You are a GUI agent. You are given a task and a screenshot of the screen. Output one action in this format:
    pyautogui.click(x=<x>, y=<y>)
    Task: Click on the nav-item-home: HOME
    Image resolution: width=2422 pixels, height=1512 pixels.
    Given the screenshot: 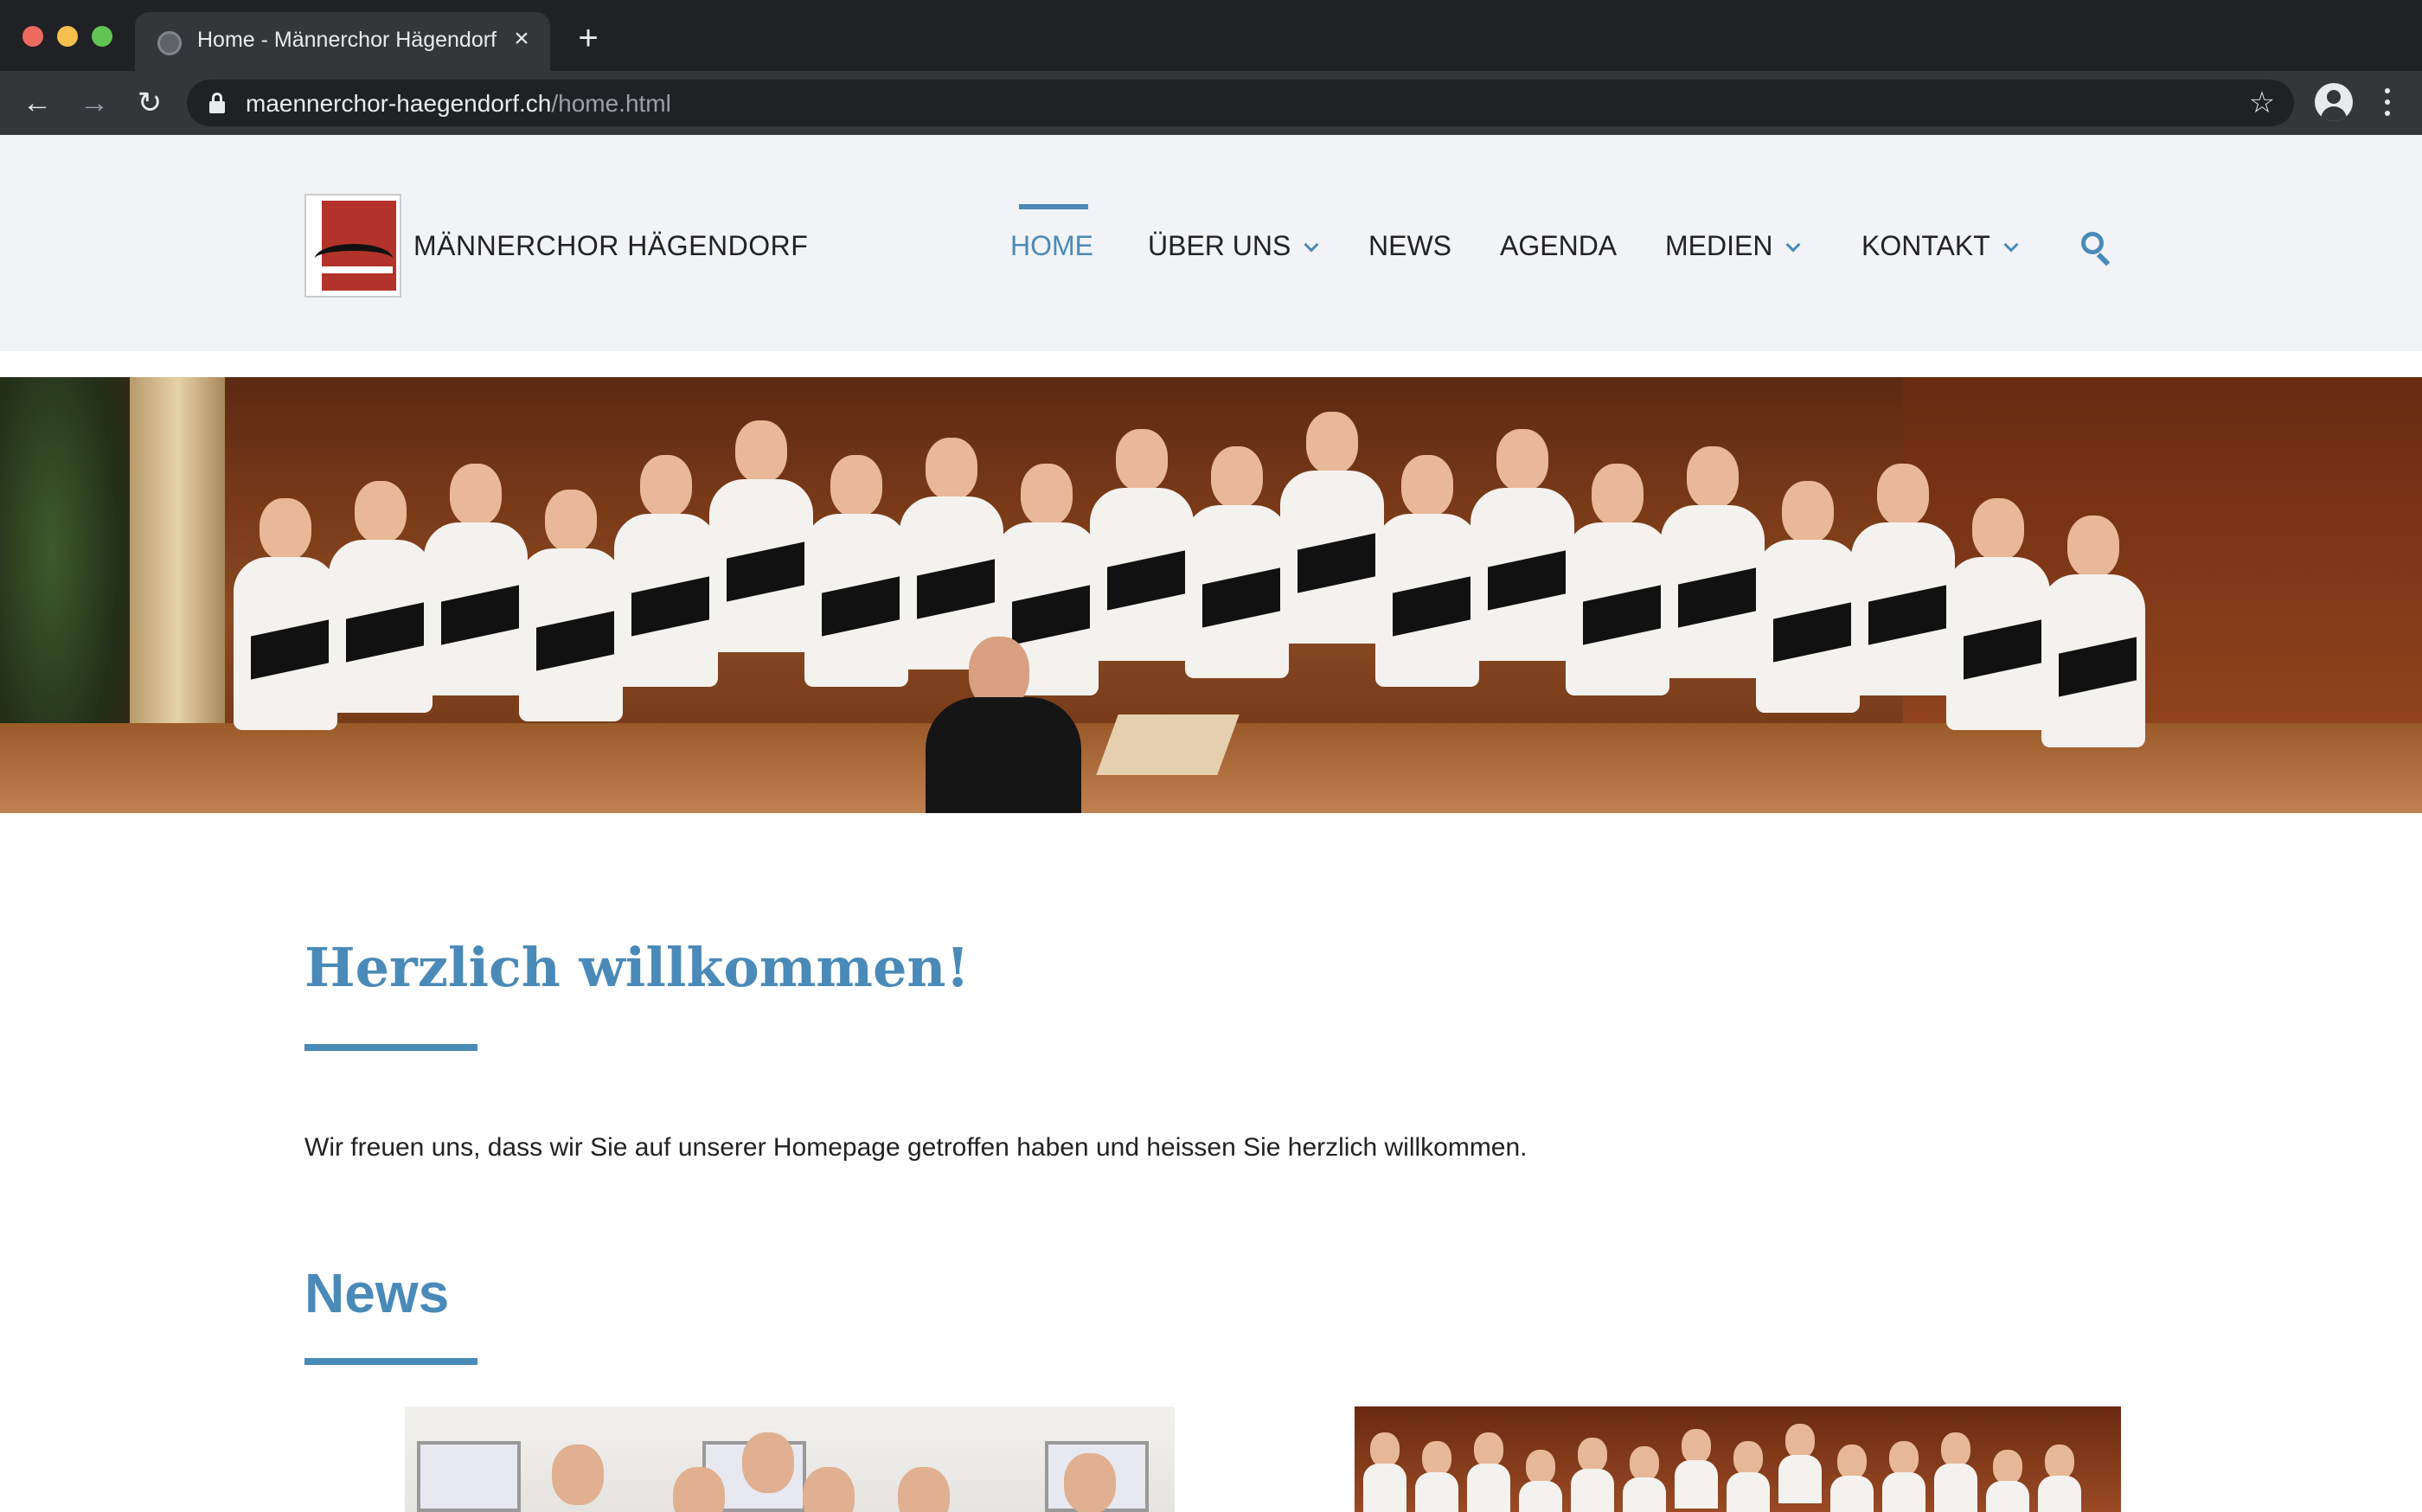 What is the action you would take?
    pyautogui.click(x=1052, y=246)
    